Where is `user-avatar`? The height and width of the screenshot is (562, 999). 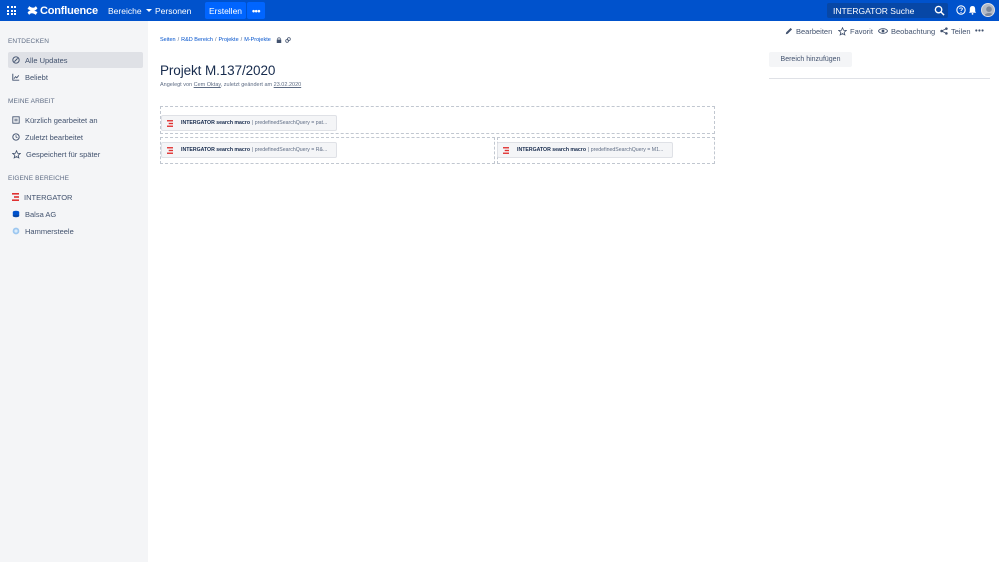 user-avatar is located at coordinates (988, 10).